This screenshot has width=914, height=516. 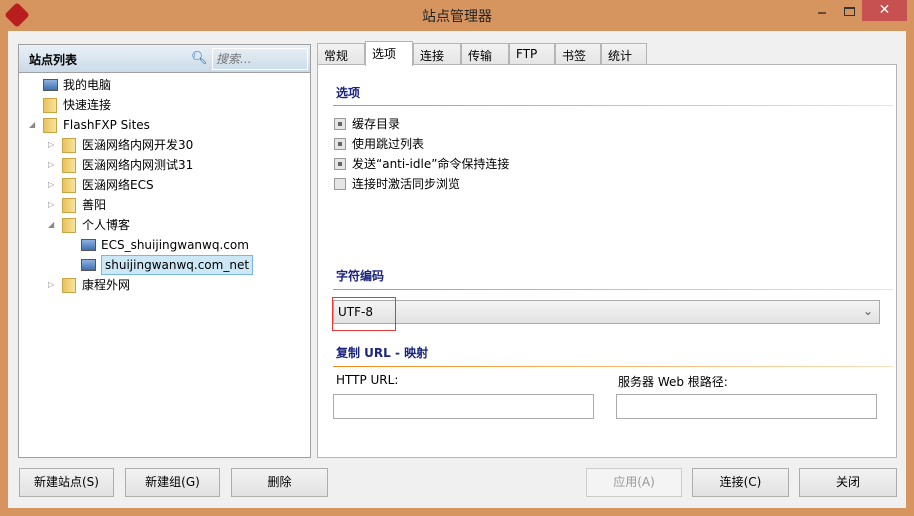 I want to click on web-root-label: 服务器 Web 根路径:, so click(x=673, y=382).